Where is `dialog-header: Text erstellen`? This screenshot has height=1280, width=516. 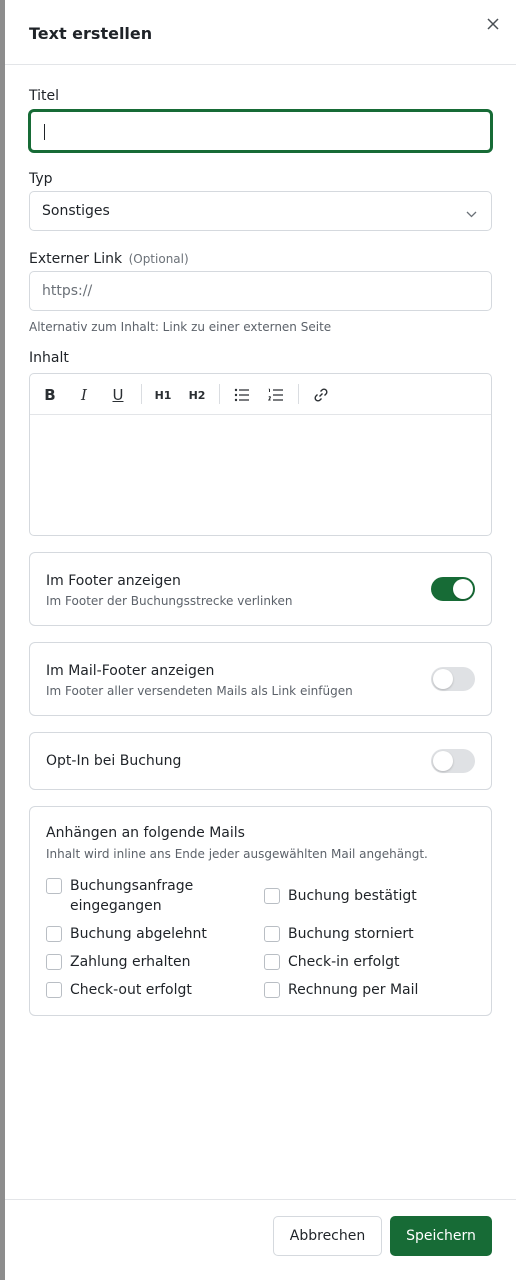 dialog-header: Text erstellen is located at coordinates (260, 32).